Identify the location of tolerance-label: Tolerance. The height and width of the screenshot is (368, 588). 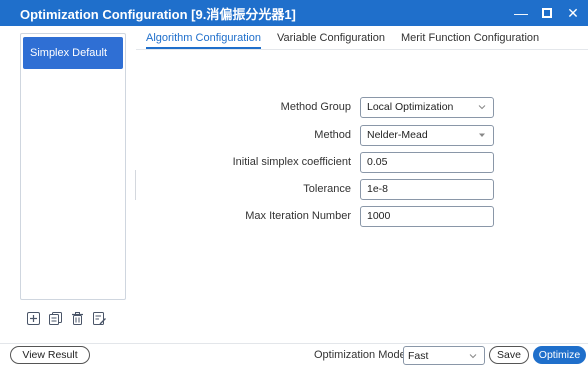
(327, 189).